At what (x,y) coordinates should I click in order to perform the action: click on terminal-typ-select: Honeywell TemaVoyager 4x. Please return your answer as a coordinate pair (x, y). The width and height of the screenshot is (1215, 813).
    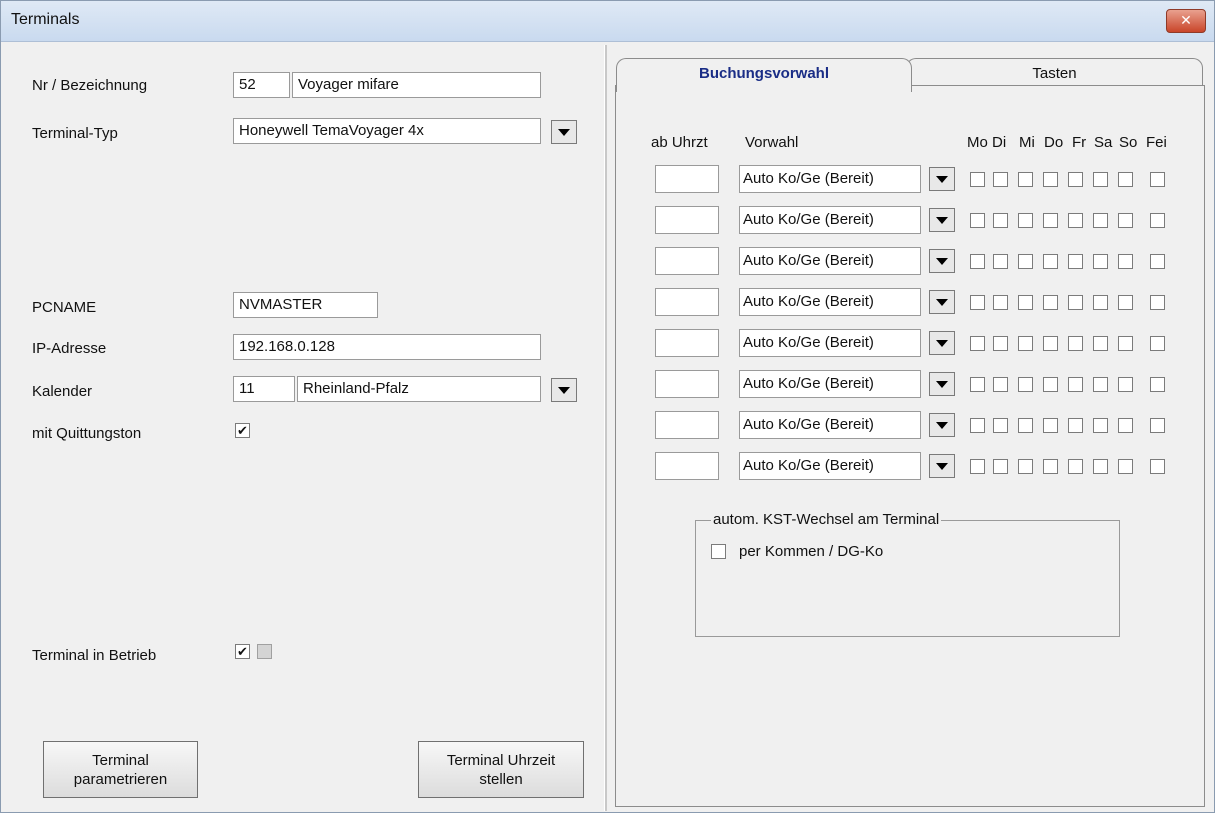
    Looking at the image, I should click on (387, 131).